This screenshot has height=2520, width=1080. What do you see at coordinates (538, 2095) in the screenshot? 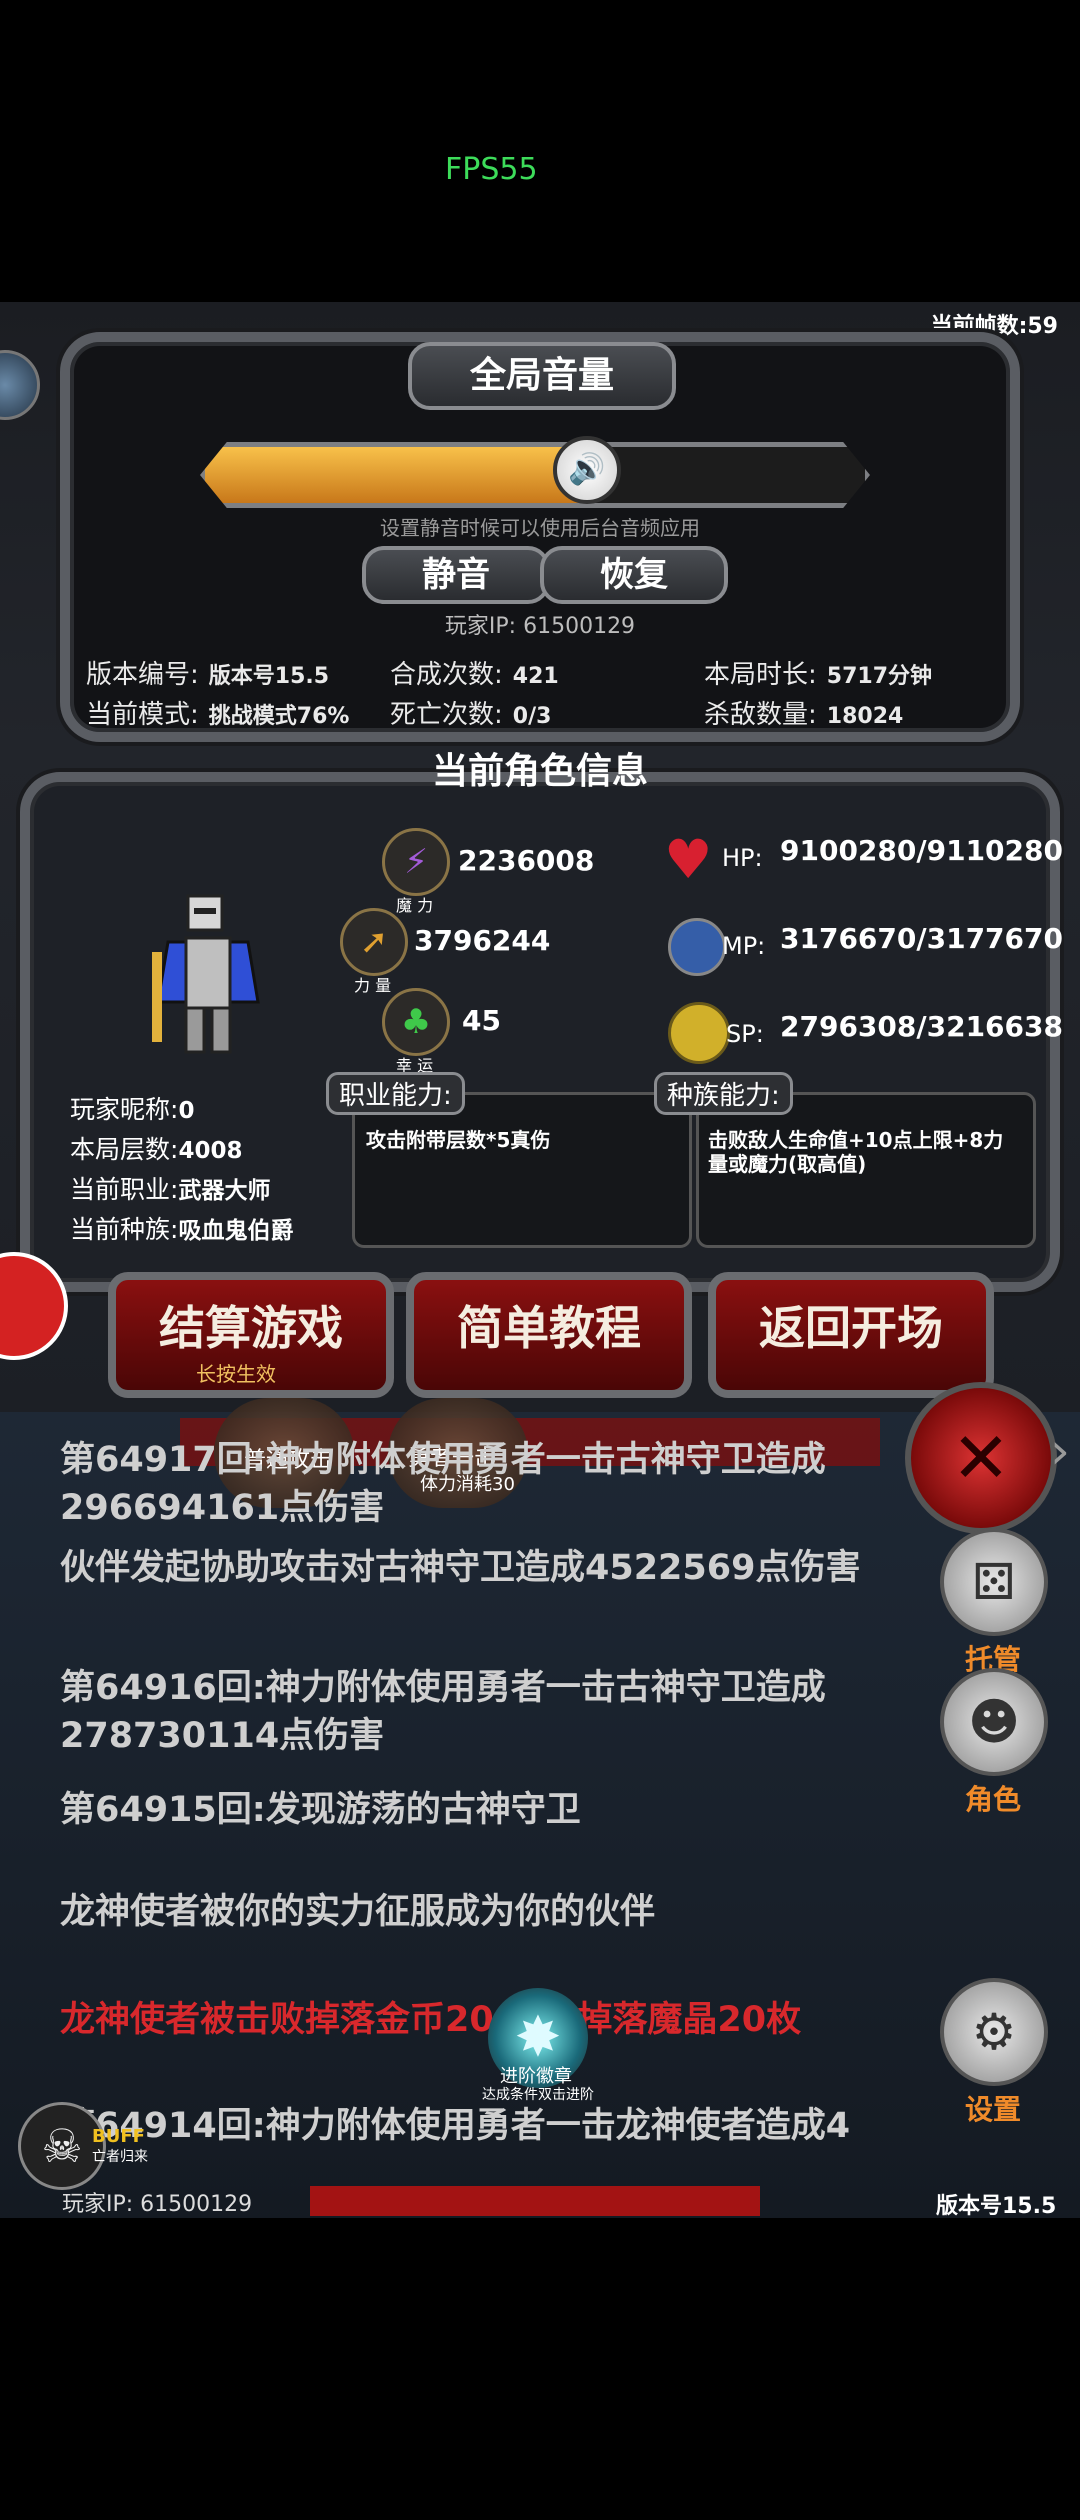
I see `advance-badge-hint: 达成条件双击进阶` at bounding box center [538, 2095].